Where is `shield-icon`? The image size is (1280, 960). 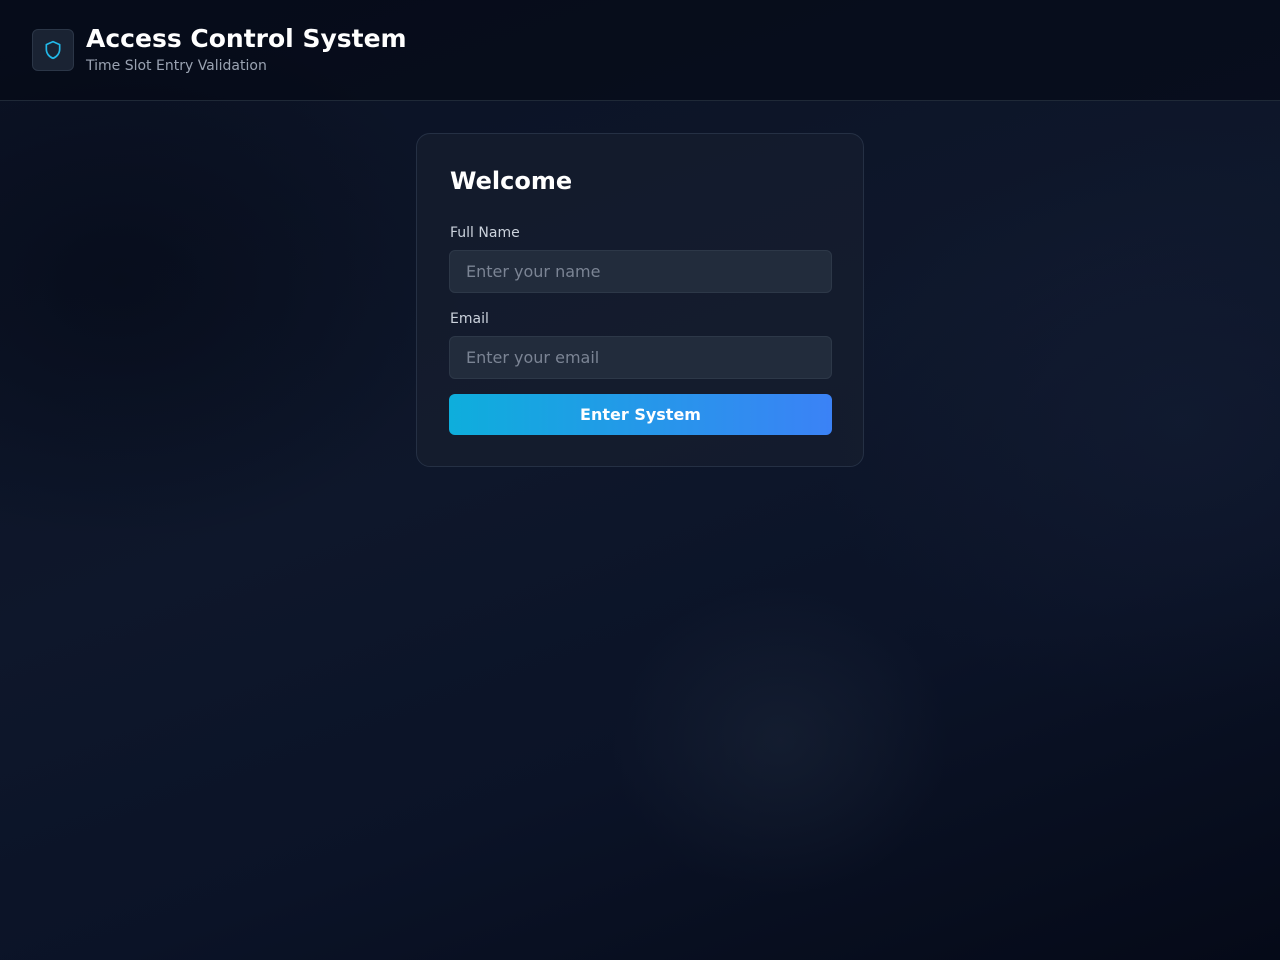 shield-icon is located at coordinates (53, 50).